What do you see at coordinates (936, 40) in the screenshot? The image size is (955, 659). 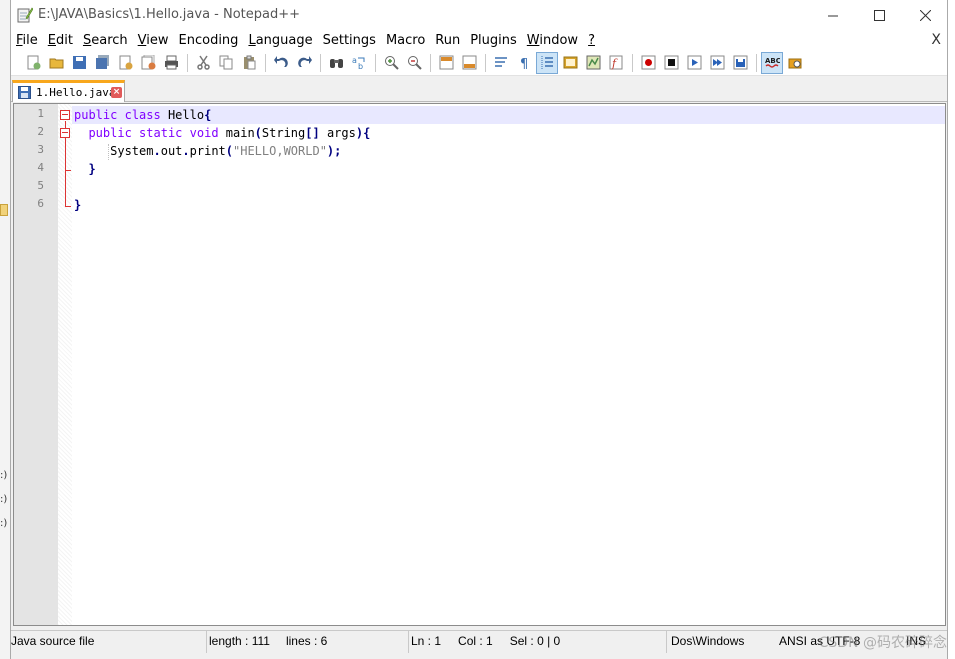 I see `close-document-button: X` at bounding box center [936, 40].